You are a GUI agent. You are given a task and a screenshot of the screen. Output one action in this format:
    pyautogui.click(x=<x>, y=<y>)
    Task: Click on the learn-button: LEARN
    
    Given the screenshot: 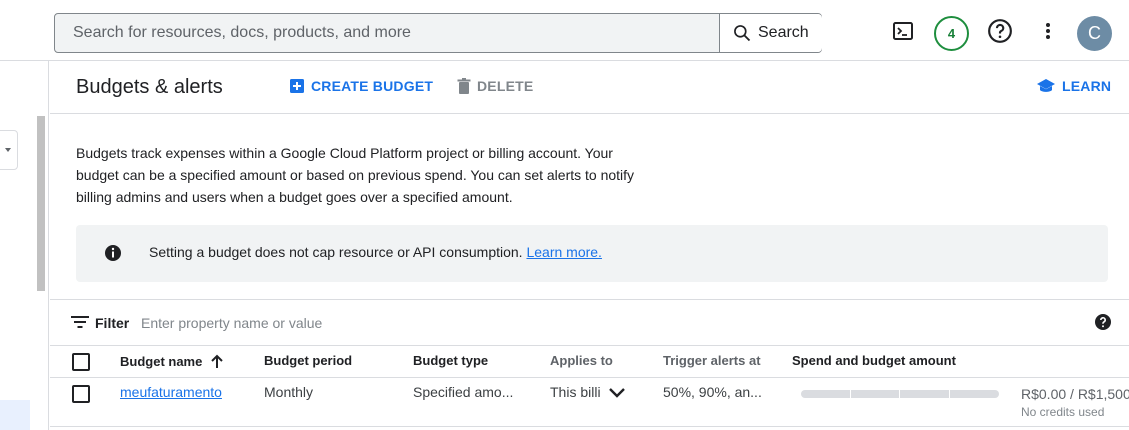 What is the action you would take?
    pyautogui.click(x=1073, y=86)
    